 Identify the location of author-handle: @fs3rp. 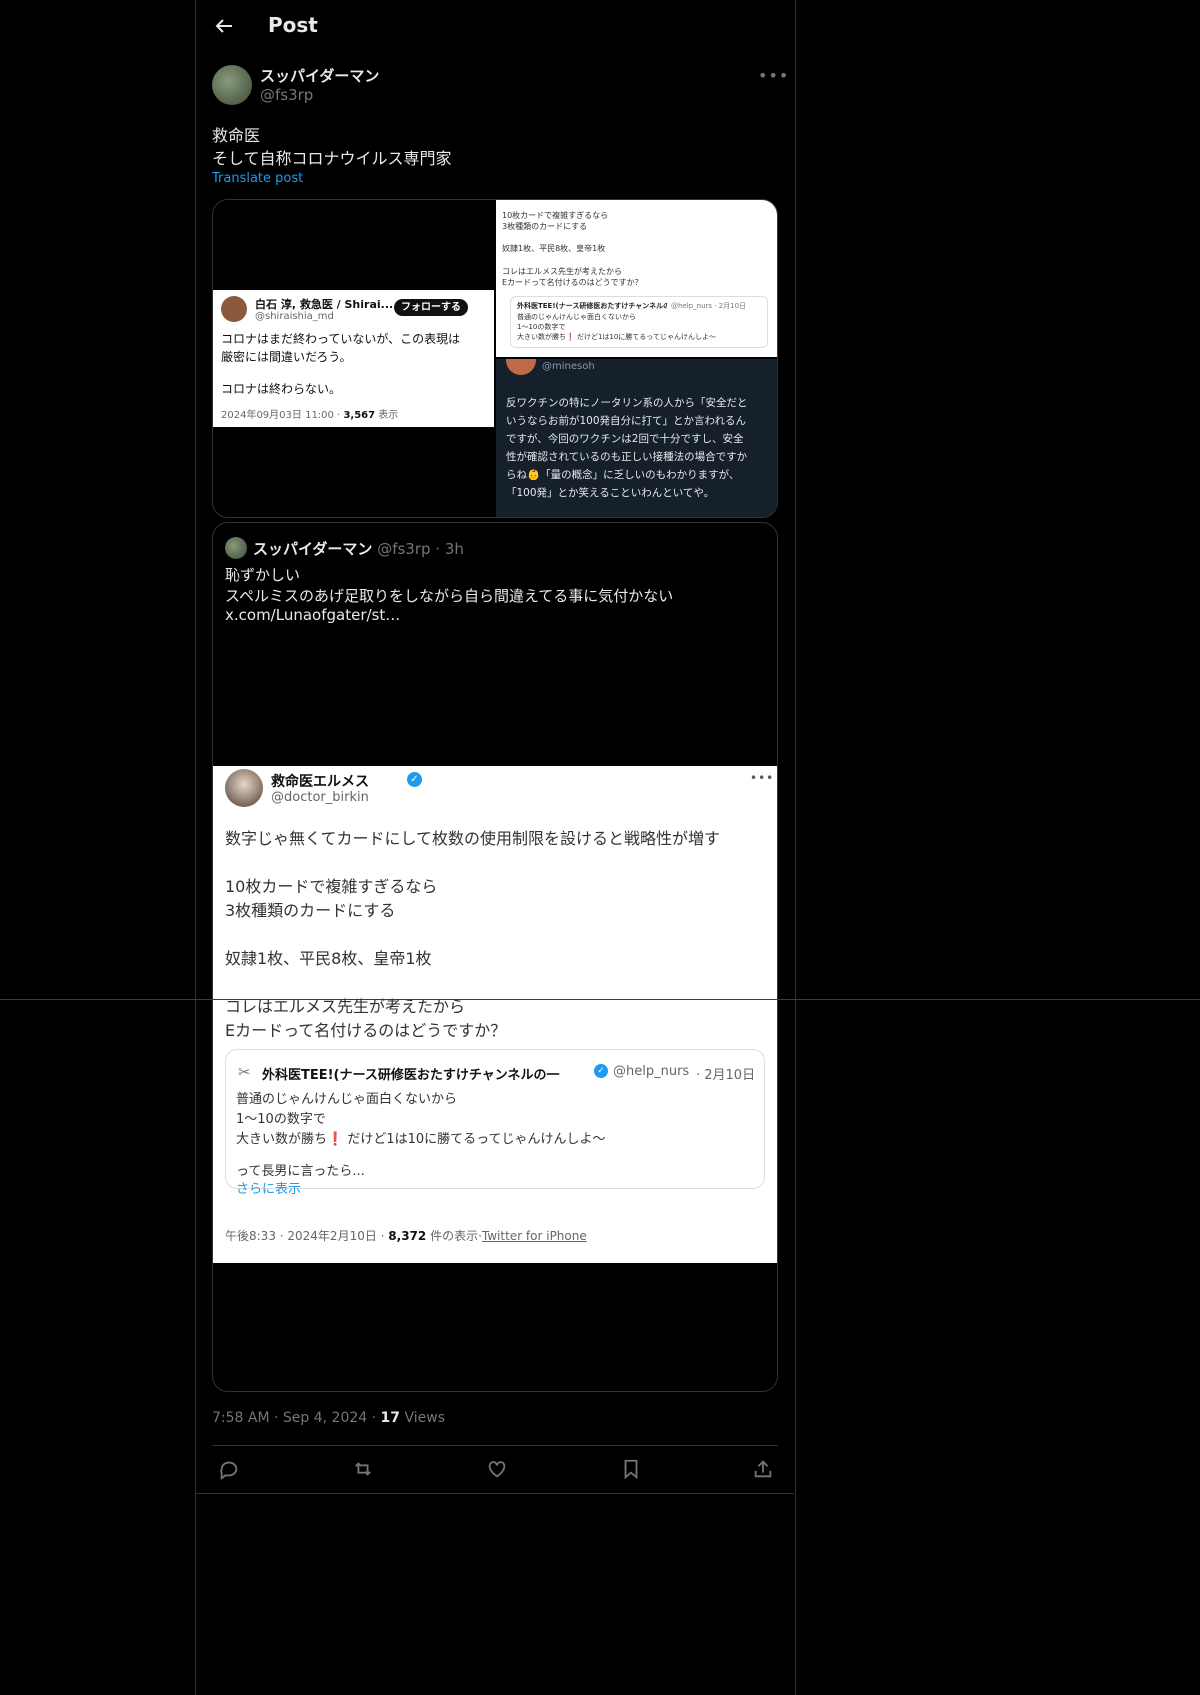
(286, 95).